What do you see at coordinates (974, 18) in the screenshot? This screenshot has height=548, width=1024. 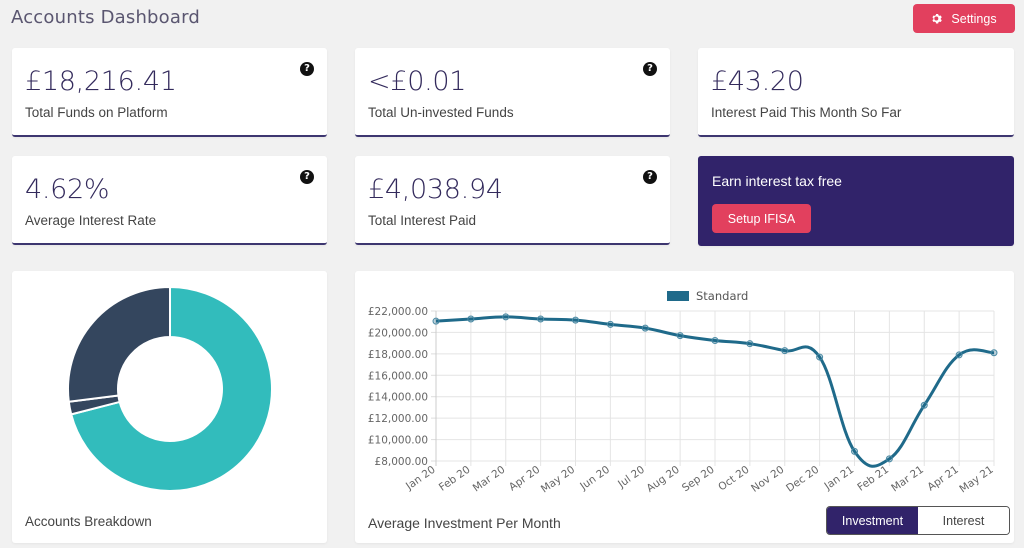 I see `settings-label: Settings` at bounding box center [974, 18].